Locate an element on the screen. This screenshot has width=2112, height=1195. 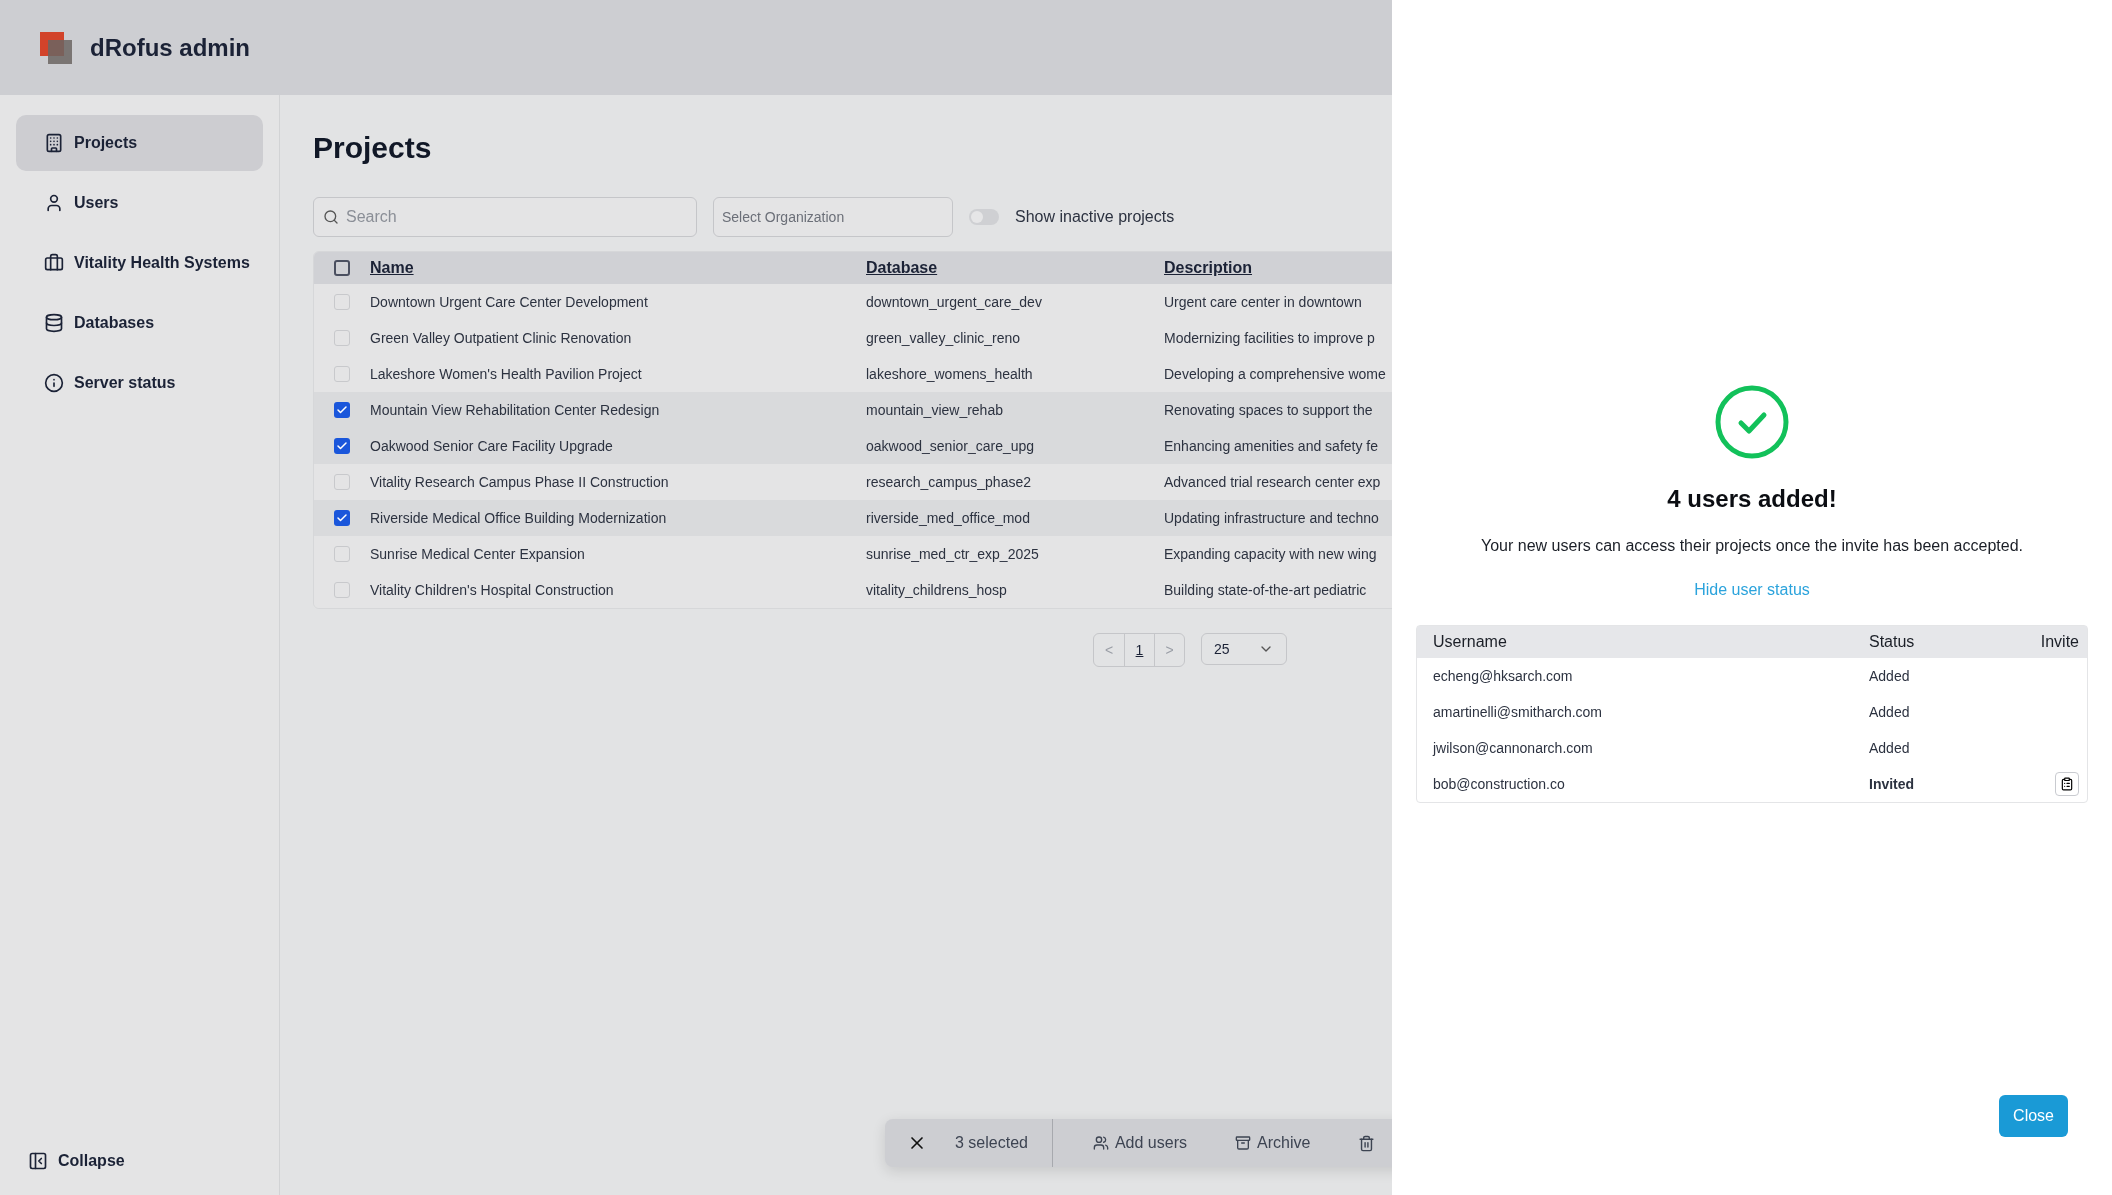
sidebar-item: Databases is located at coordinates (139, 323).